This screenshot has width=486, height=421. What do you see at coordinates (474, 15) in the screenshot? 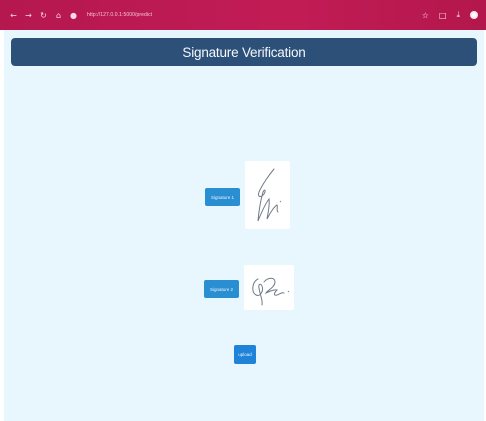
I see `profile-icon` at bounding box center [474, 15].